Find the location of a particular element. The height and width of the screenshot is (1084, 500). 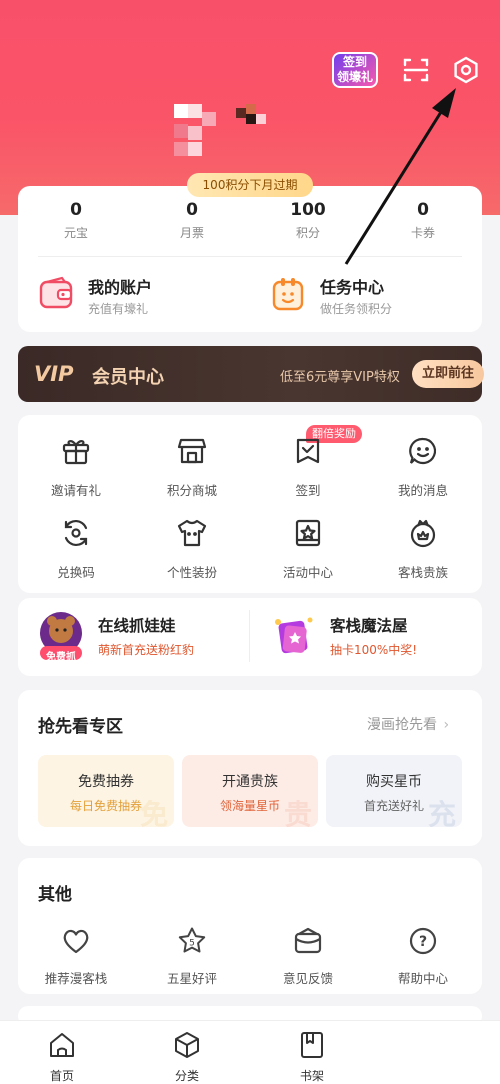

promo-magic-house: 客栈魔法屋 抽卡100%中奖! is located at coordinates (368, 636).